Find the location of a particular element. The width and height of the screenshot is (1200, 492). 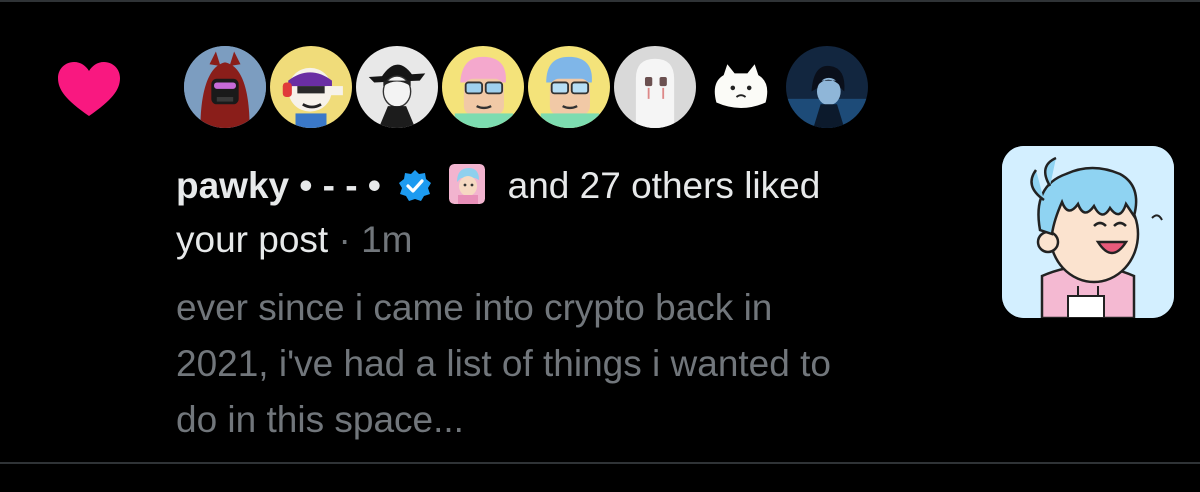

verified-badge-icon is located at coordinates (415, 185).